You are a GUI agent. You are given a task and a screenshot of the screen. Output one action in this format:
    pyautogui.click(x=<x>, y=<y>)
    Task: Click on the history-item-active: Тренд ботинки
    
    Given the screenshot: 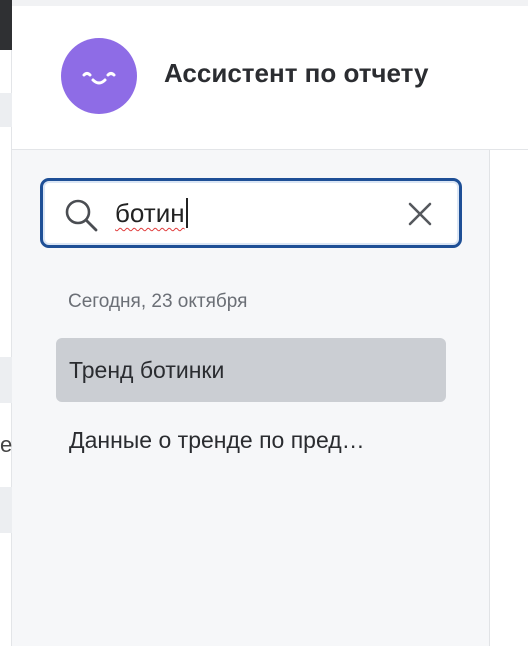 What is the action you would take?
    pyautogui.click(x=251, y=370)
    